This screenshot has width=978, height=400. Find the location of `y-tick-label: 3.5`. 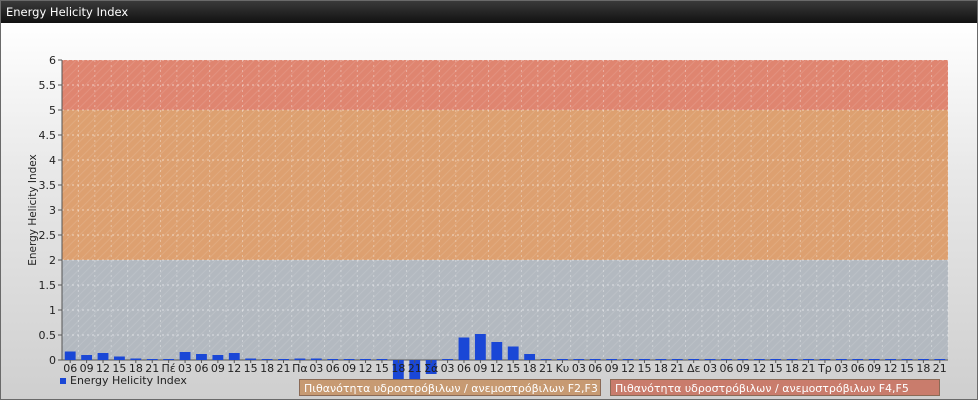

y-tick-label: 3.5 is located at coordinates (48, 185).